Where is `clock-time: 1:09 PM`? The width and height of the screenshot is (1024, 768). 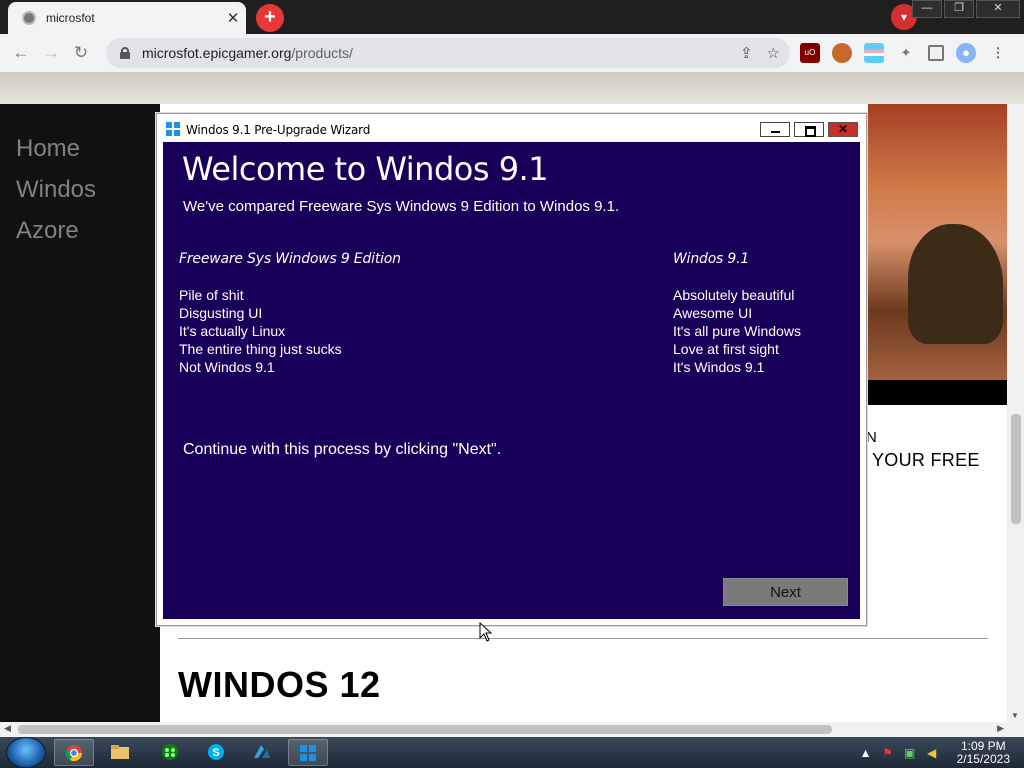 clock-time: 1:09 PM is located at coordinates (983, 745).